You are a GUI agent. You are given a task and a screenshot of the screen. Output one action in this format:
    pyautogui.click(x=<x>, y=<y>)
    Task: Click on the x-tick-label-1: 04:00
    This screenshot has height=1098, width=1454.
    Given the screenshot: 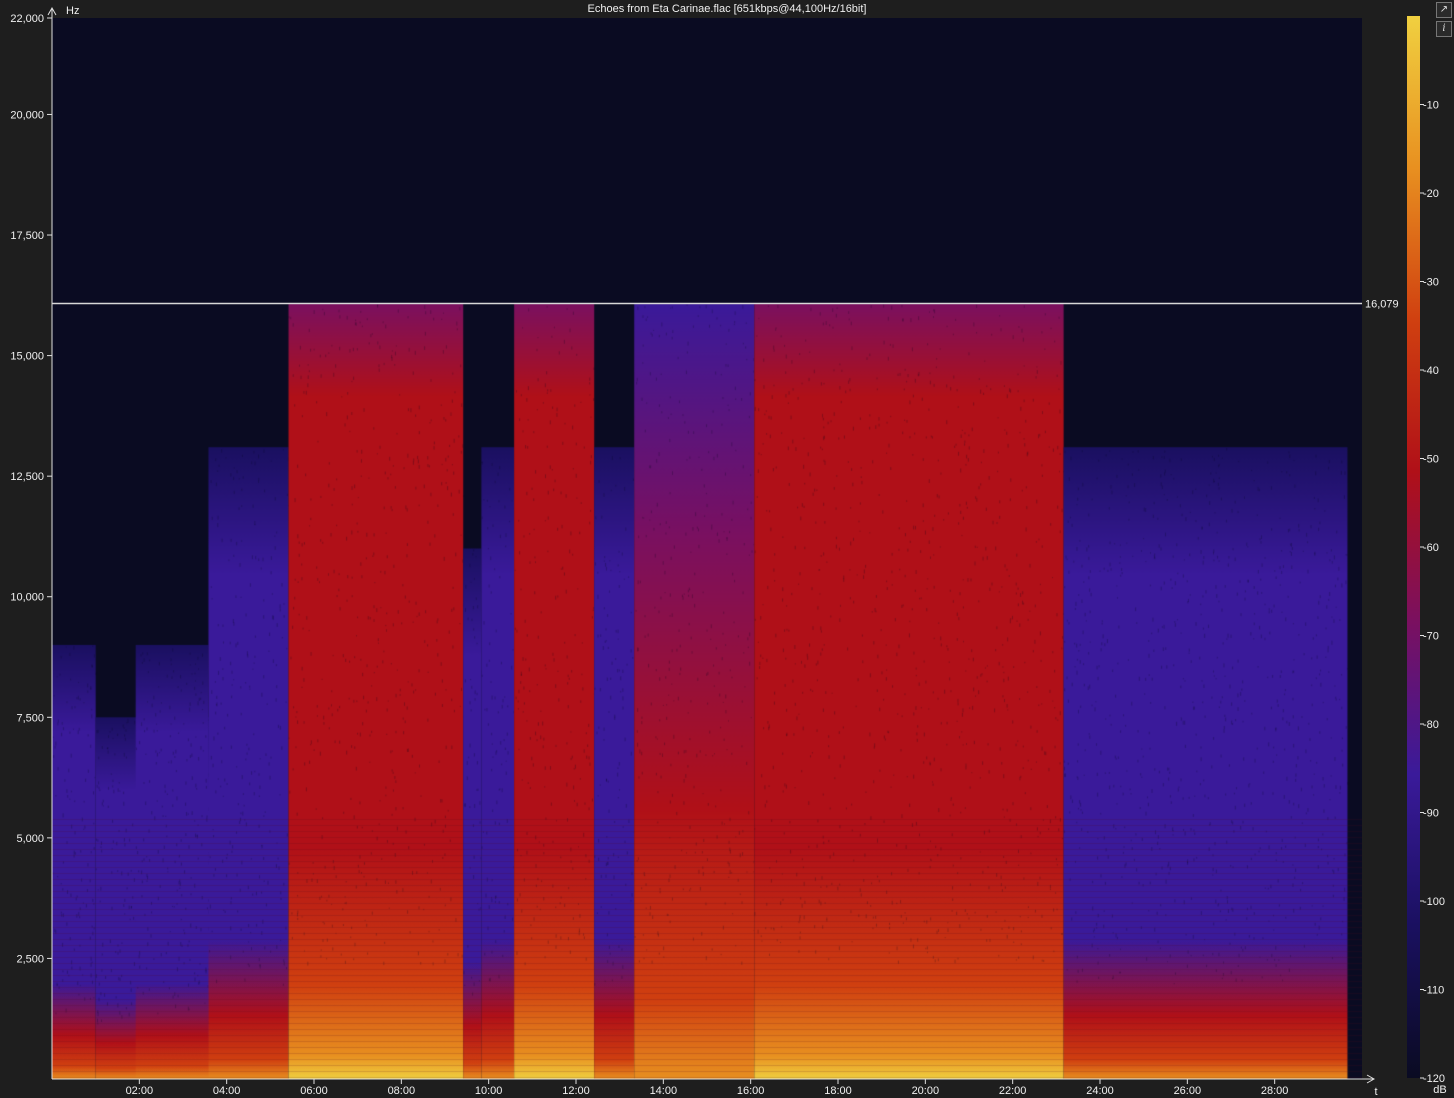 What is the action you would take?
    pyautogui.click(x=227, y=1091)
    